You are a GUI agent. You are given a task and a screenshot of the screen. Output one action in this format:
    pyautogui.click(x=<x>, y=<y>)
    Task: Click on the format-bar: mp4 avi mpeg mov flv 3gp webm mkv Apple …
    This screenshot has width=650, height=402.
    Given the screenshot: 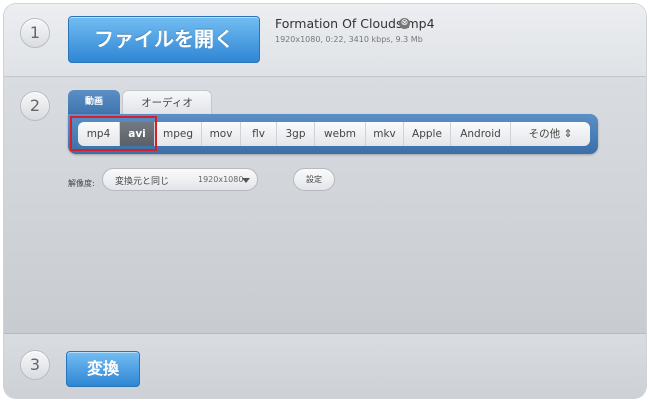 What is the action you would take?
    pyautogui.click(x=333, y=134)
    